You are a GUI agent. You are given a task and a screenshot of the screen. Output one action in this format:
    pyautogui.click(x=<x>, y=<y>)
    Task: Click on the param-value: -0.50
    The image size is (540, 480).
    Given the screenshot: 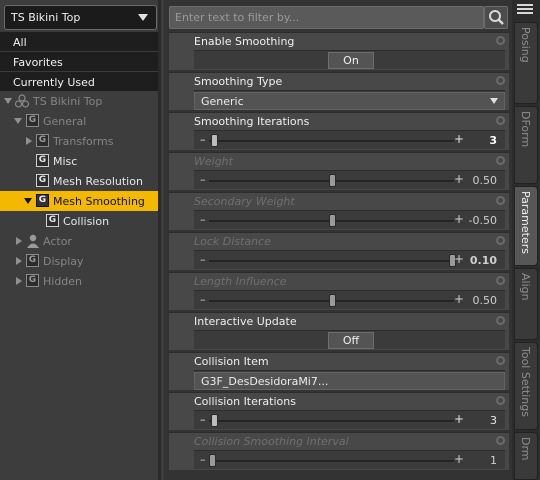 What is the action you would take?
    pyautogui.click(x=483, y=220)
    